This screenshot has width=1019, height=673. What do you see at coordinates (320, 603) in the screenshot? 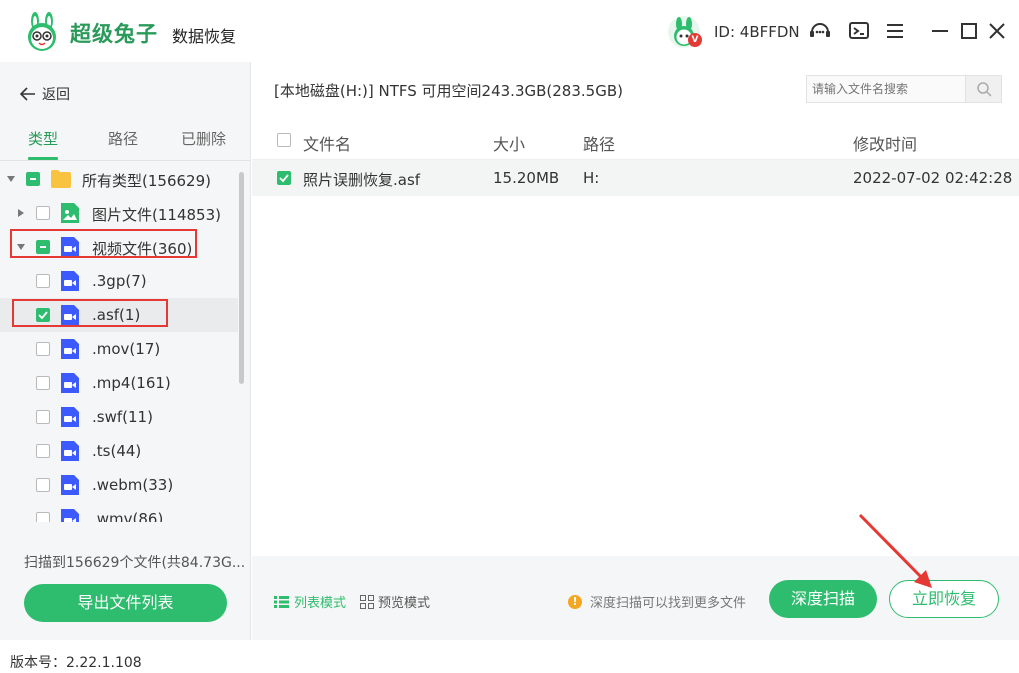
I see `list-mode-label: 列表模式` at bounding box center [320, 603].